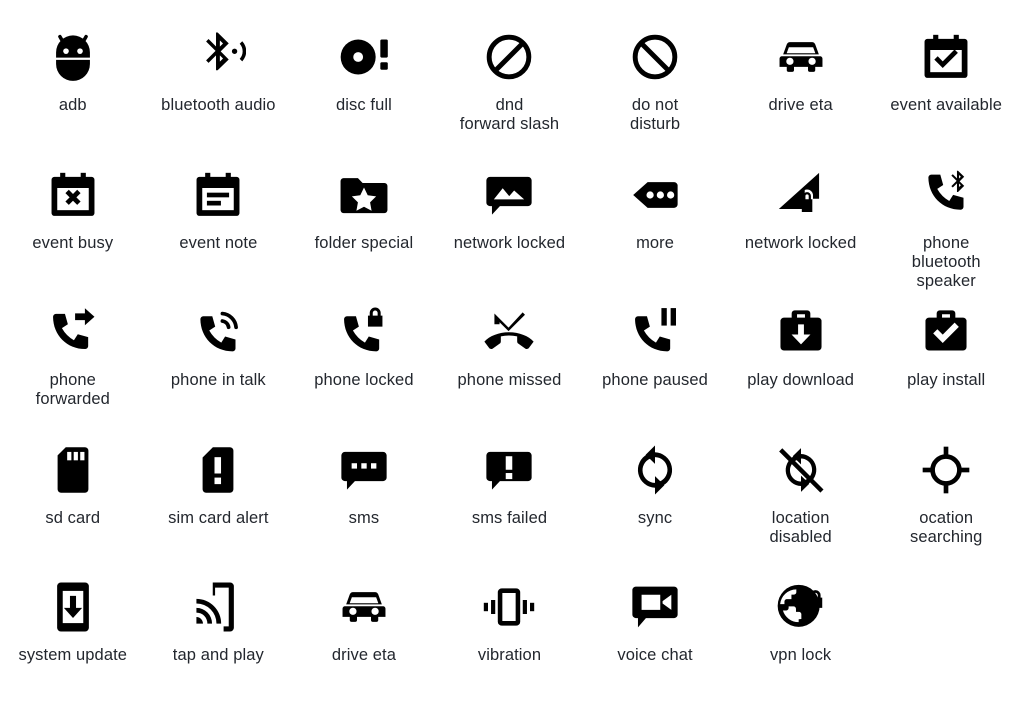 This screenshot has width=1019, height=723. Describe the element at coordinates (509, 57) in the screenshot. I see `dnd-forward-slash-icon` at that location.